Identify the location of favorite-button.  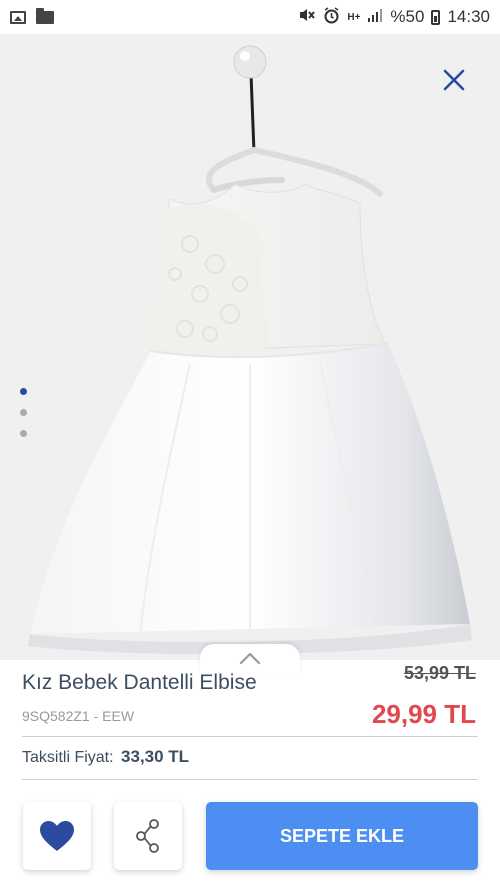
(57, 836).